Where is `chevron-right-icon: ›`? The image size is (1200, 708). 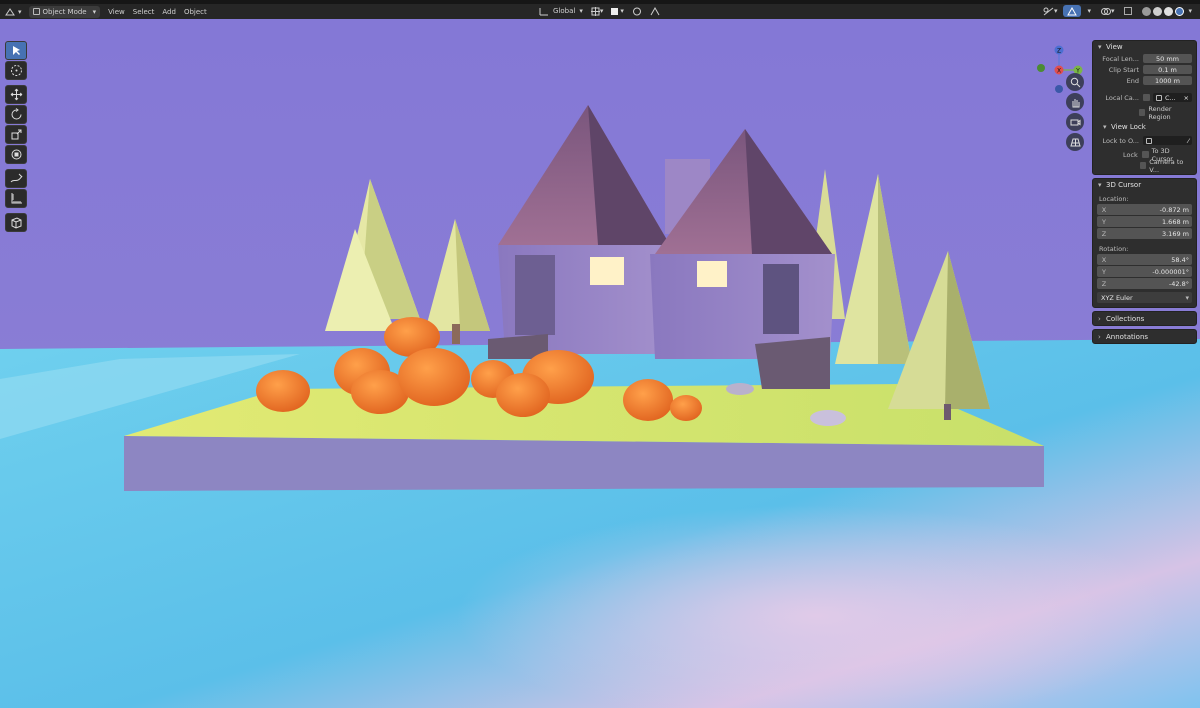
chevron-right-icon: › is located at coordinates (1099, 336).